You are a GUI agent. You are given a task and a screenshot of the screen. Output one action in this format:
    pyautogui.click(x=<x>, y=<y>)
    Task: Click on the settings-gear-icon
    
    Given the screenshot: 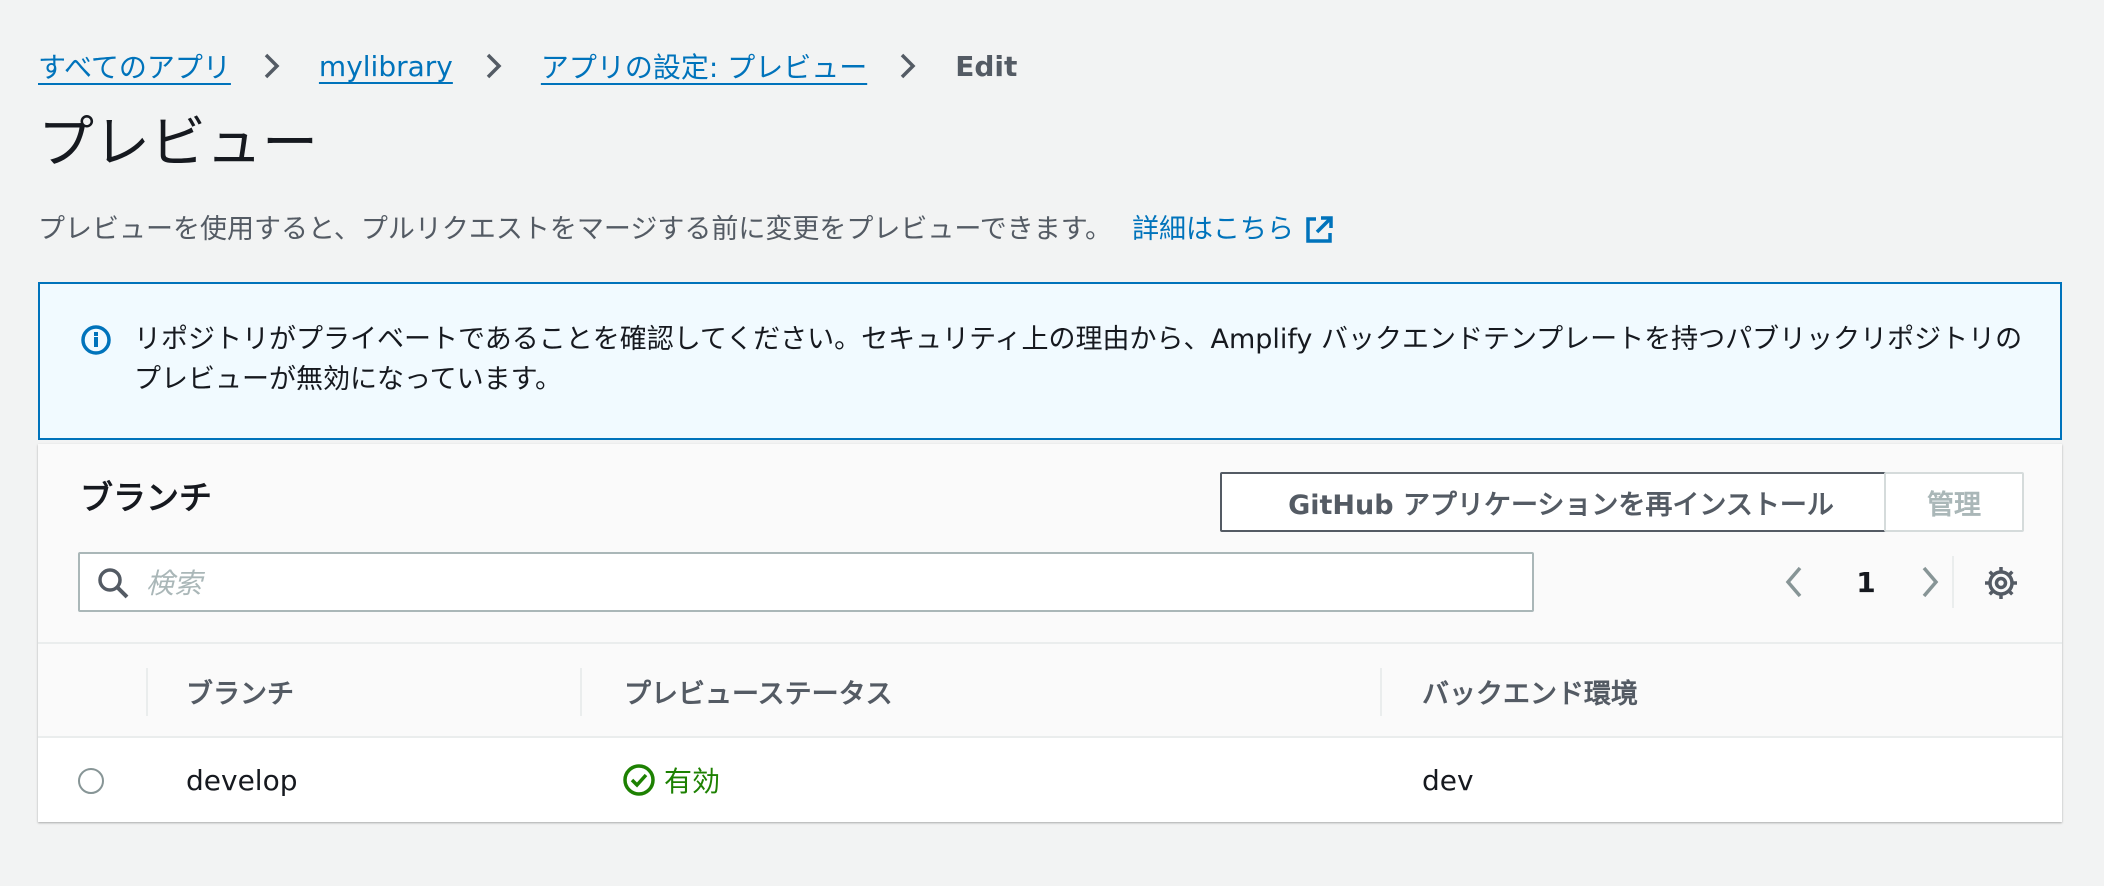 What is the action you would take?
    pyautogui.click(x=2001, y=583)
    